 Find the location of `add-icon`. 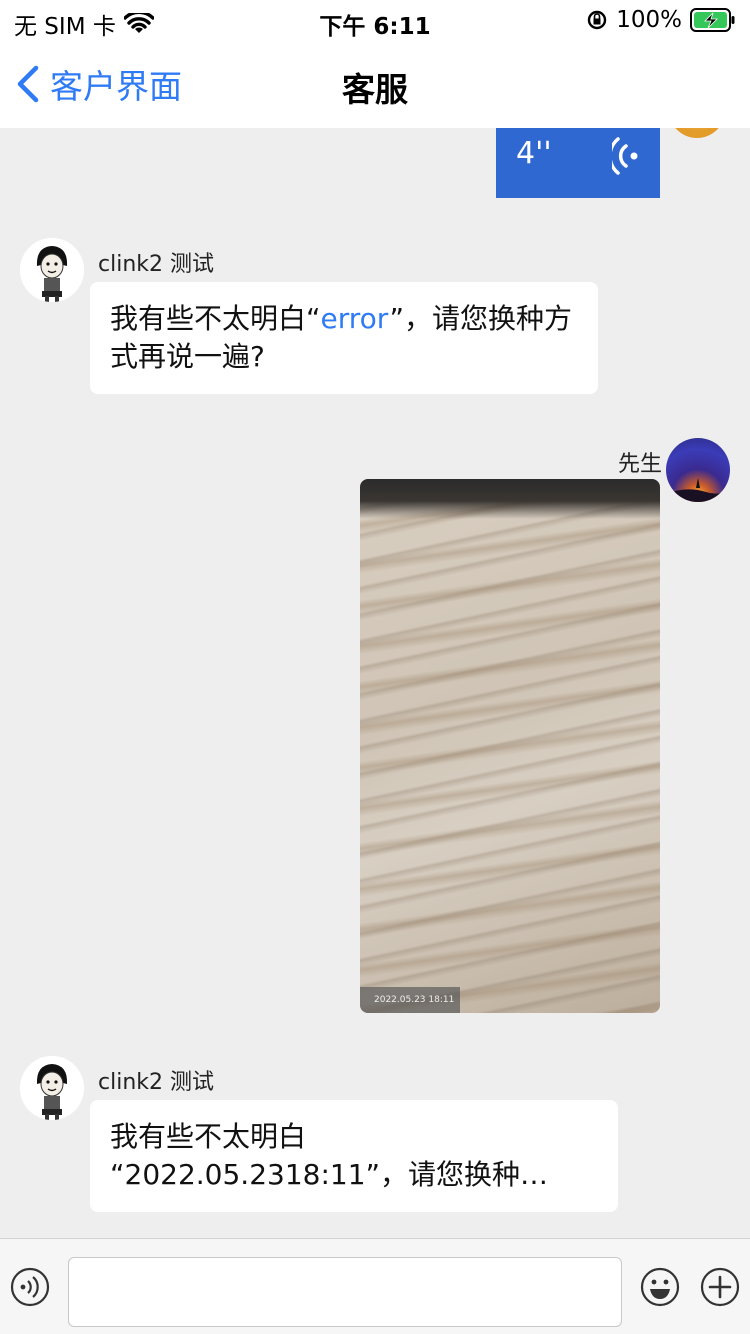

add-icon is located at coordinates (720, 1287).